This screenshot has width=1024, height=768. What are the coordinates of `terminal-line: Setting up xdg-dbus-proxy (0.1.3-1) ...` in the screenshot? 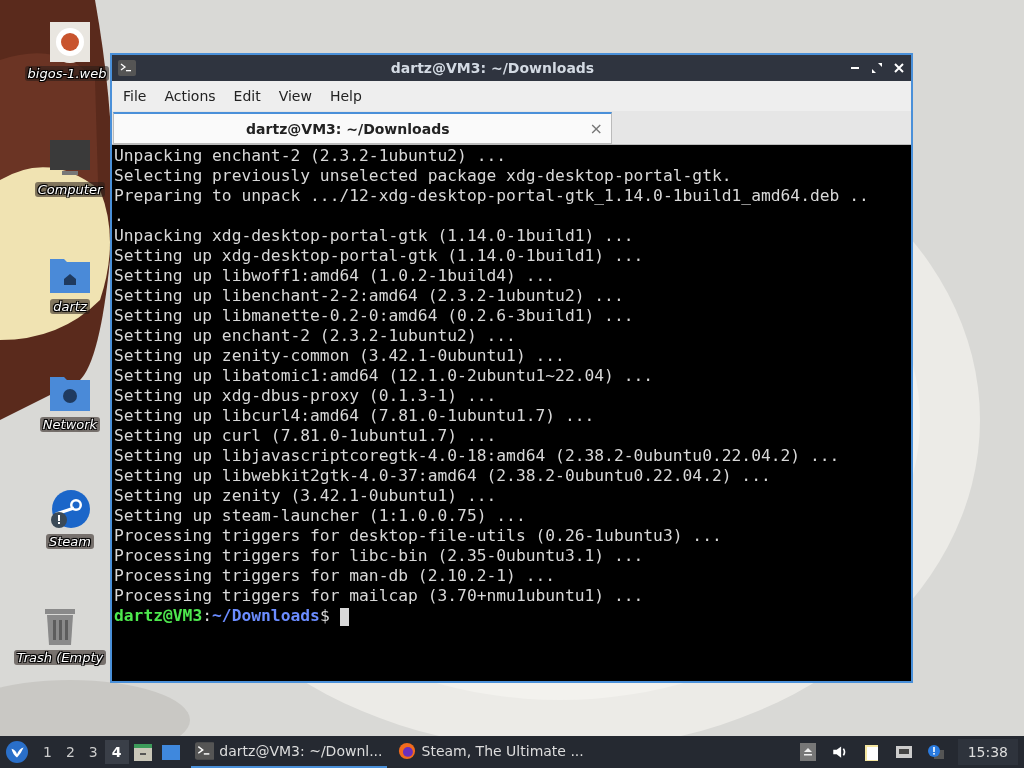 It's located at (306, 396).